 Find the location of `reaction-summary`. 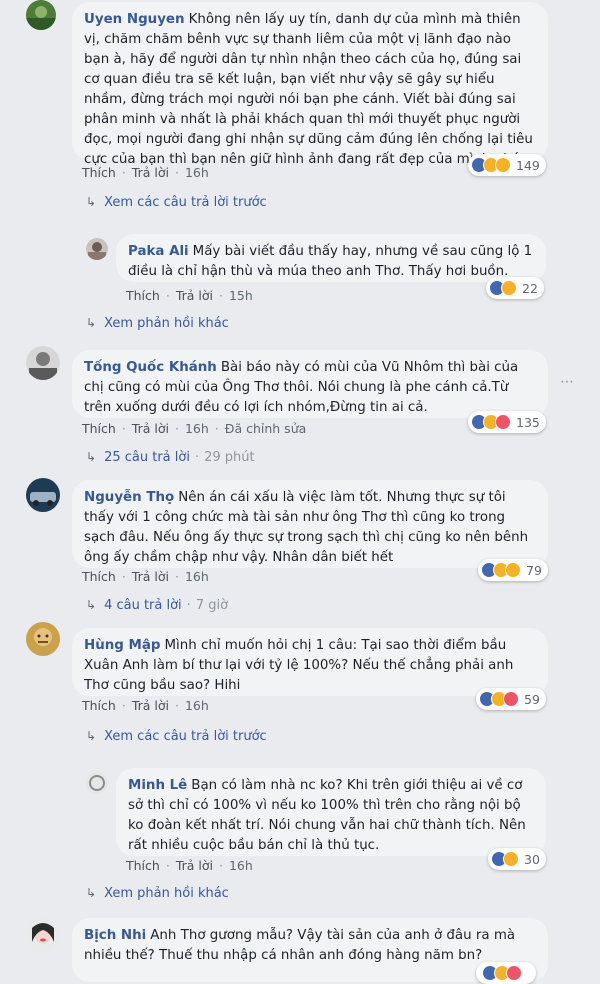

reaction-summary is located at coordinates (506, 973).